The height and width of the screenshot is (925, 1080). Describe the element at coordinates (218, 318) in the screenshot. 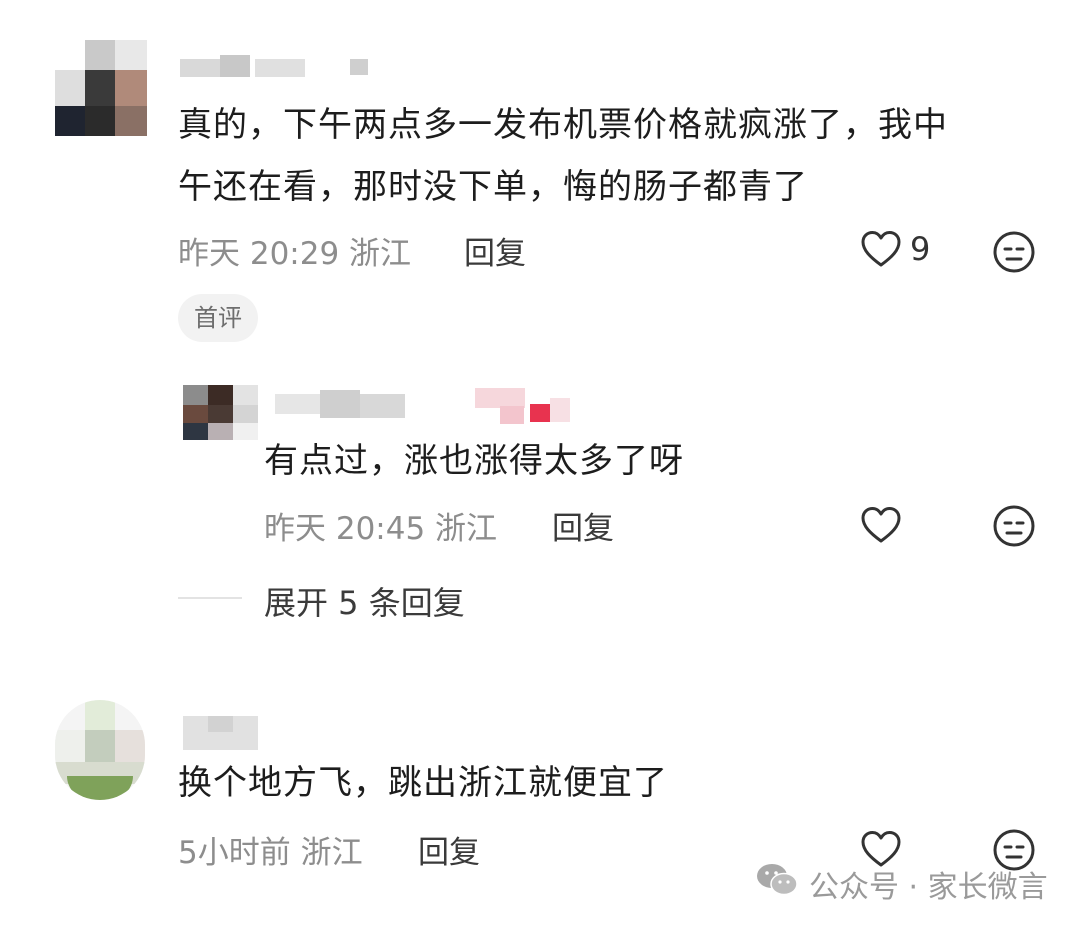

I see `first-comment-badge: 首评` at that location.